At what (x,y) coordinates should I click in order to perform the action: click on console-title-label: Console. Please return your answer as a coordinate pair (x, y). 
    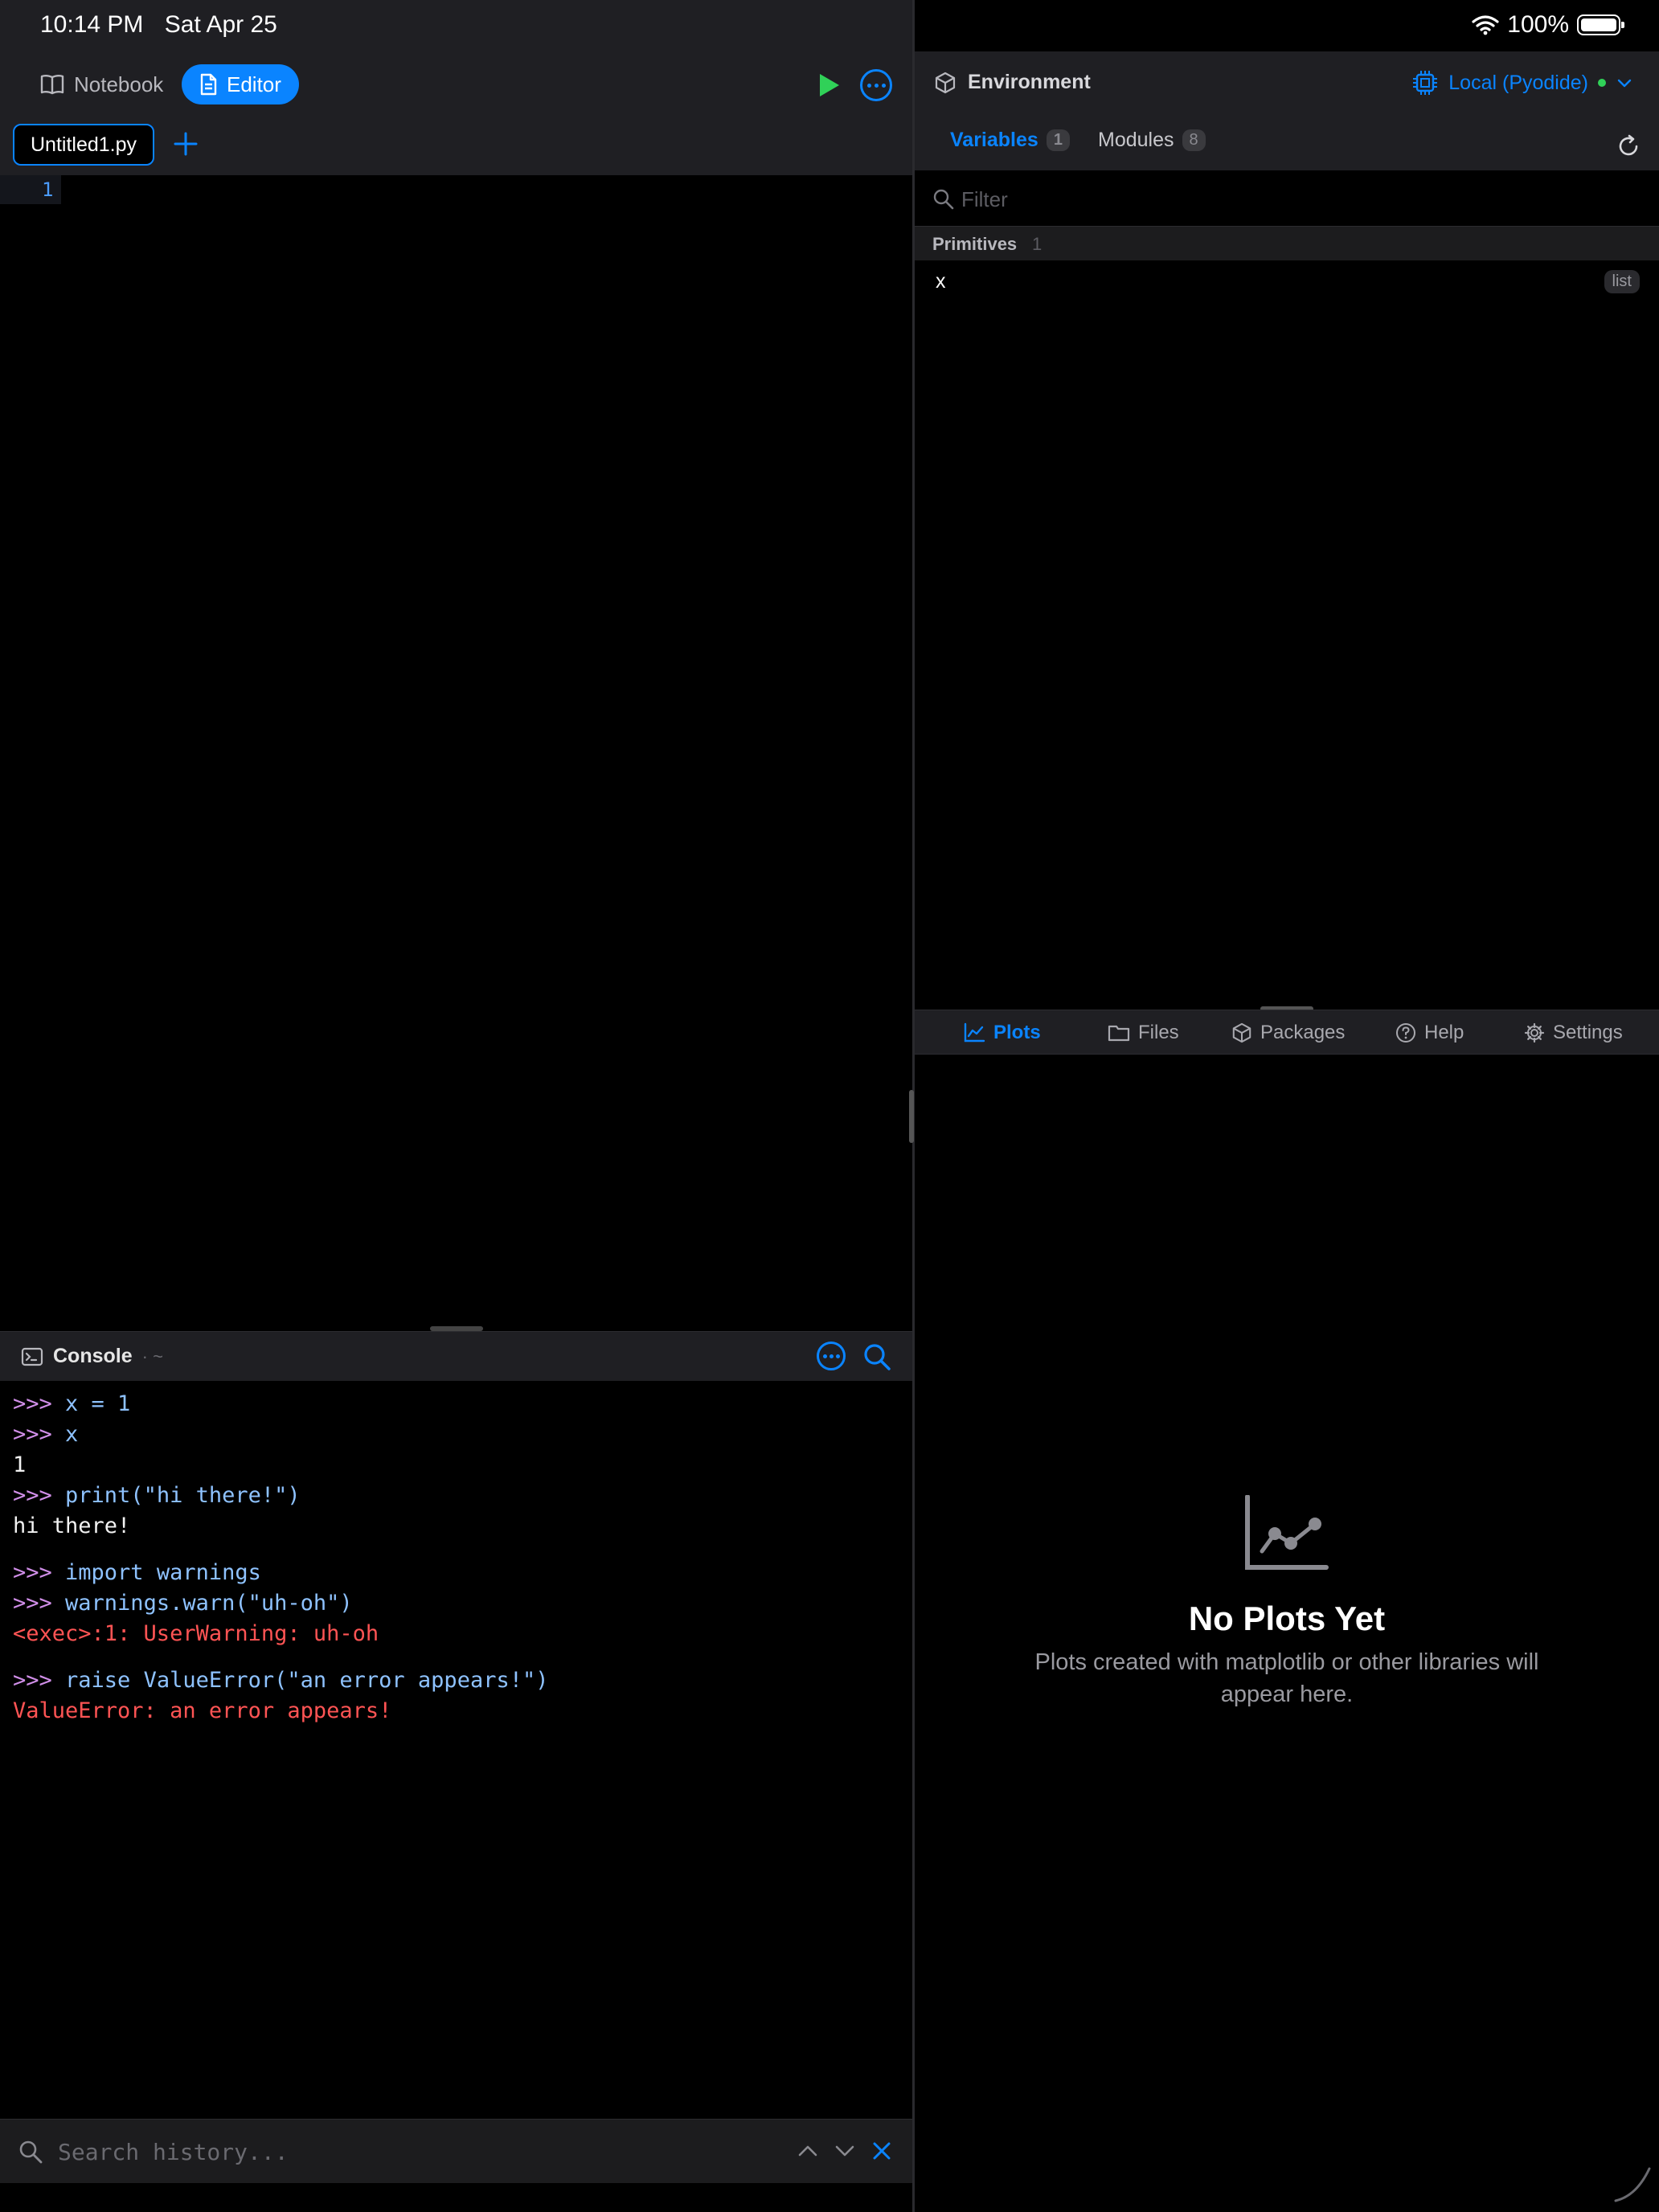
    Looking at the image, I should click on (93, 1356).